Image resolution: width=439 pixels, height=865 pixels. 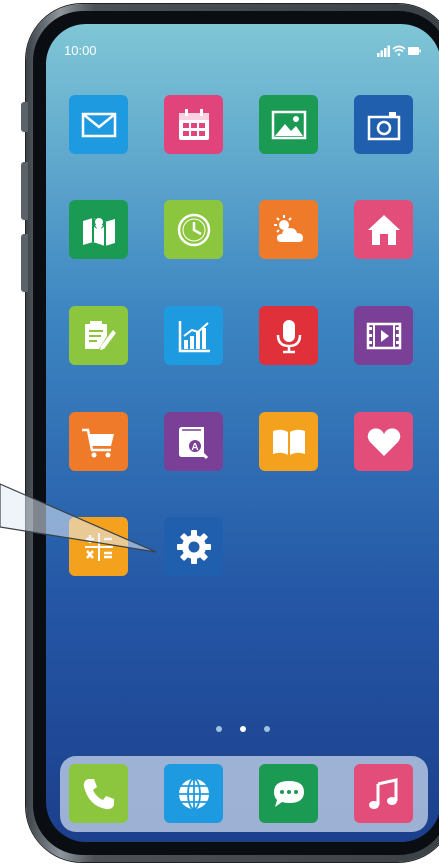 I want to click on film-icon, so click(x=383, y=335).